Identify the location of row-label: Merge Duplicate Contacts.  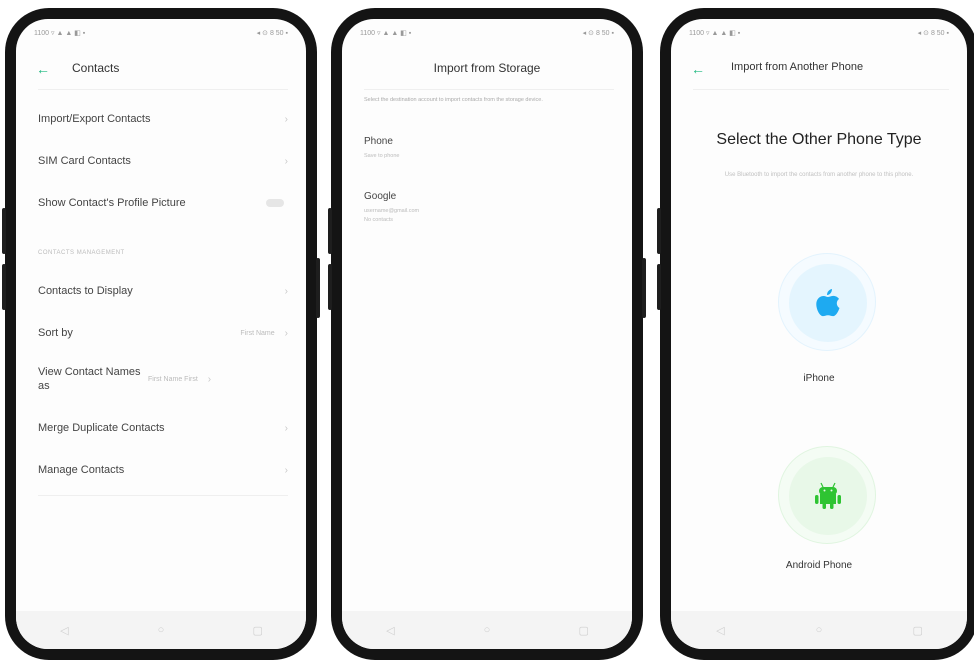
(101, 428).